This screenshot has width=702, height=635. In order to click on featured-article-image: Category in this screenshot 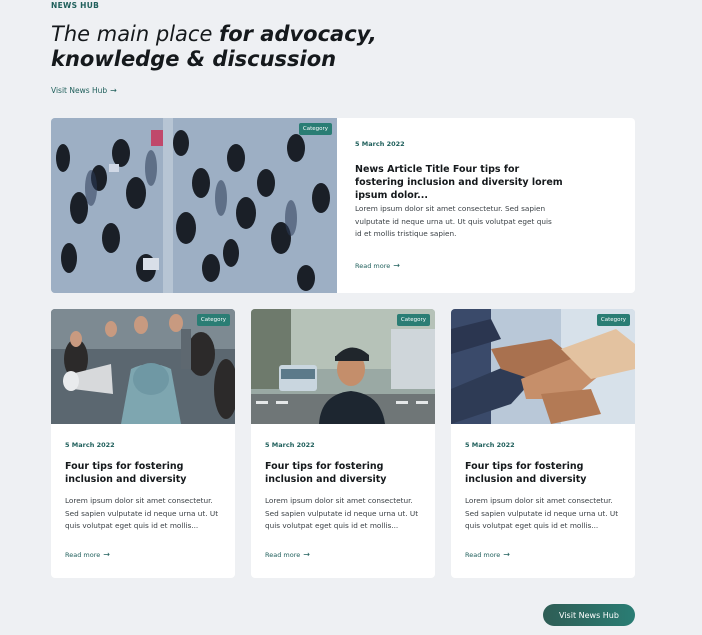, I will do `click(194, 205)`.